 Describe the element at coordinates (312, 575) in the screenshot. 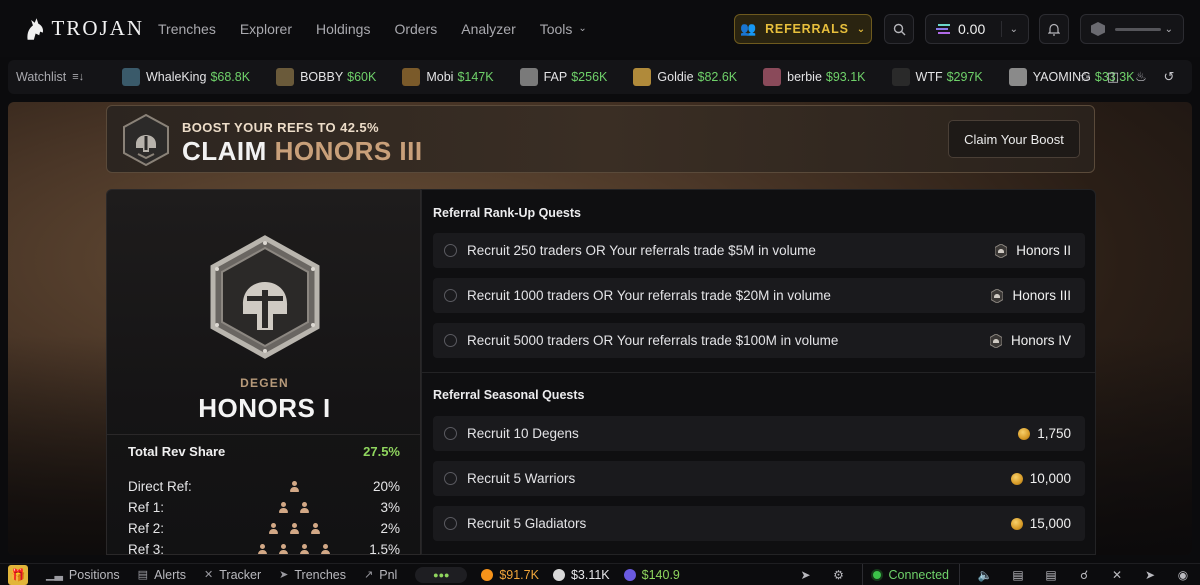

I see `bottom-nav-trenches: ➤ Trenches` at that location.